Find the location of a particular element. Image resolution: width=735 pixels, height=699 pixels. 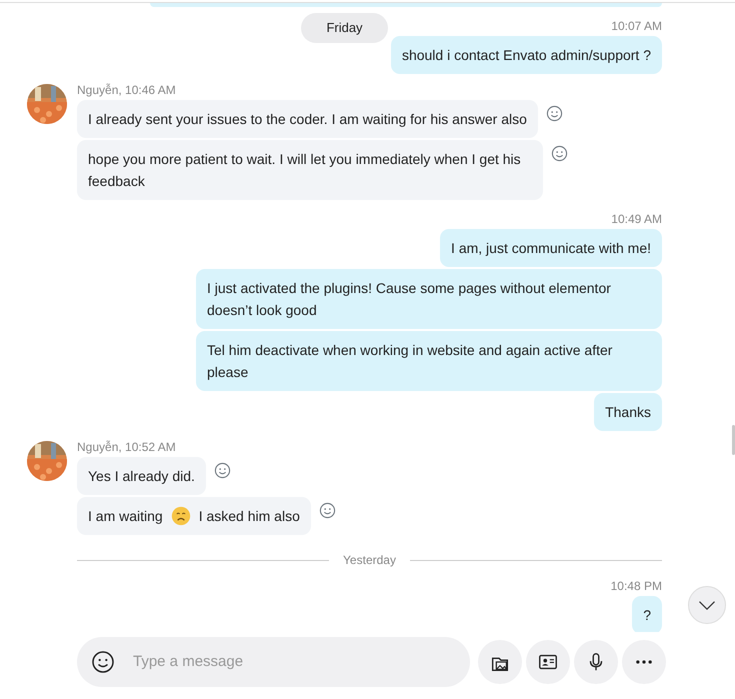

message-text: should i contact Envato admin/support ? is located at coordinates (526, 55).